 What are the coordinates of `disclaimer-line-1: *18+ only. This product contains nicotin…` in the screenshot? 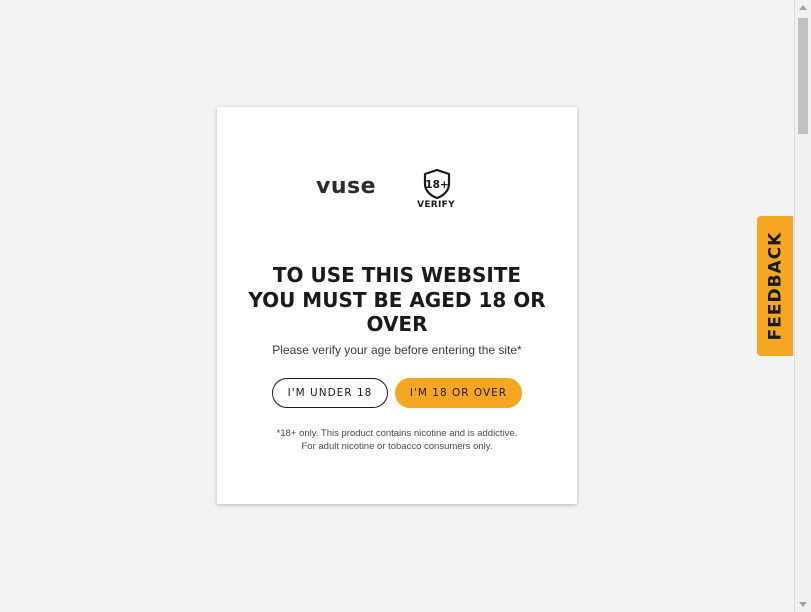 It's located at (397, 433).